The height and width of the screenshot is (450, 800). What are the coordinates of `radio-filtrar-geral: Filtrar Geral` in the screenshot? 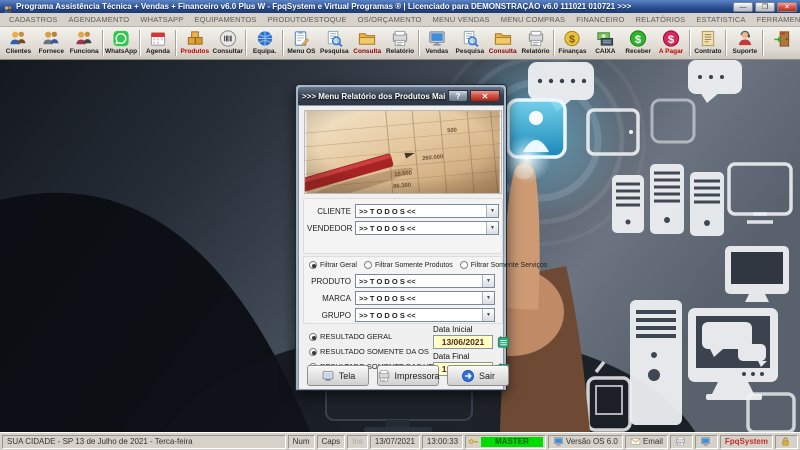 It's located at (333, 265).